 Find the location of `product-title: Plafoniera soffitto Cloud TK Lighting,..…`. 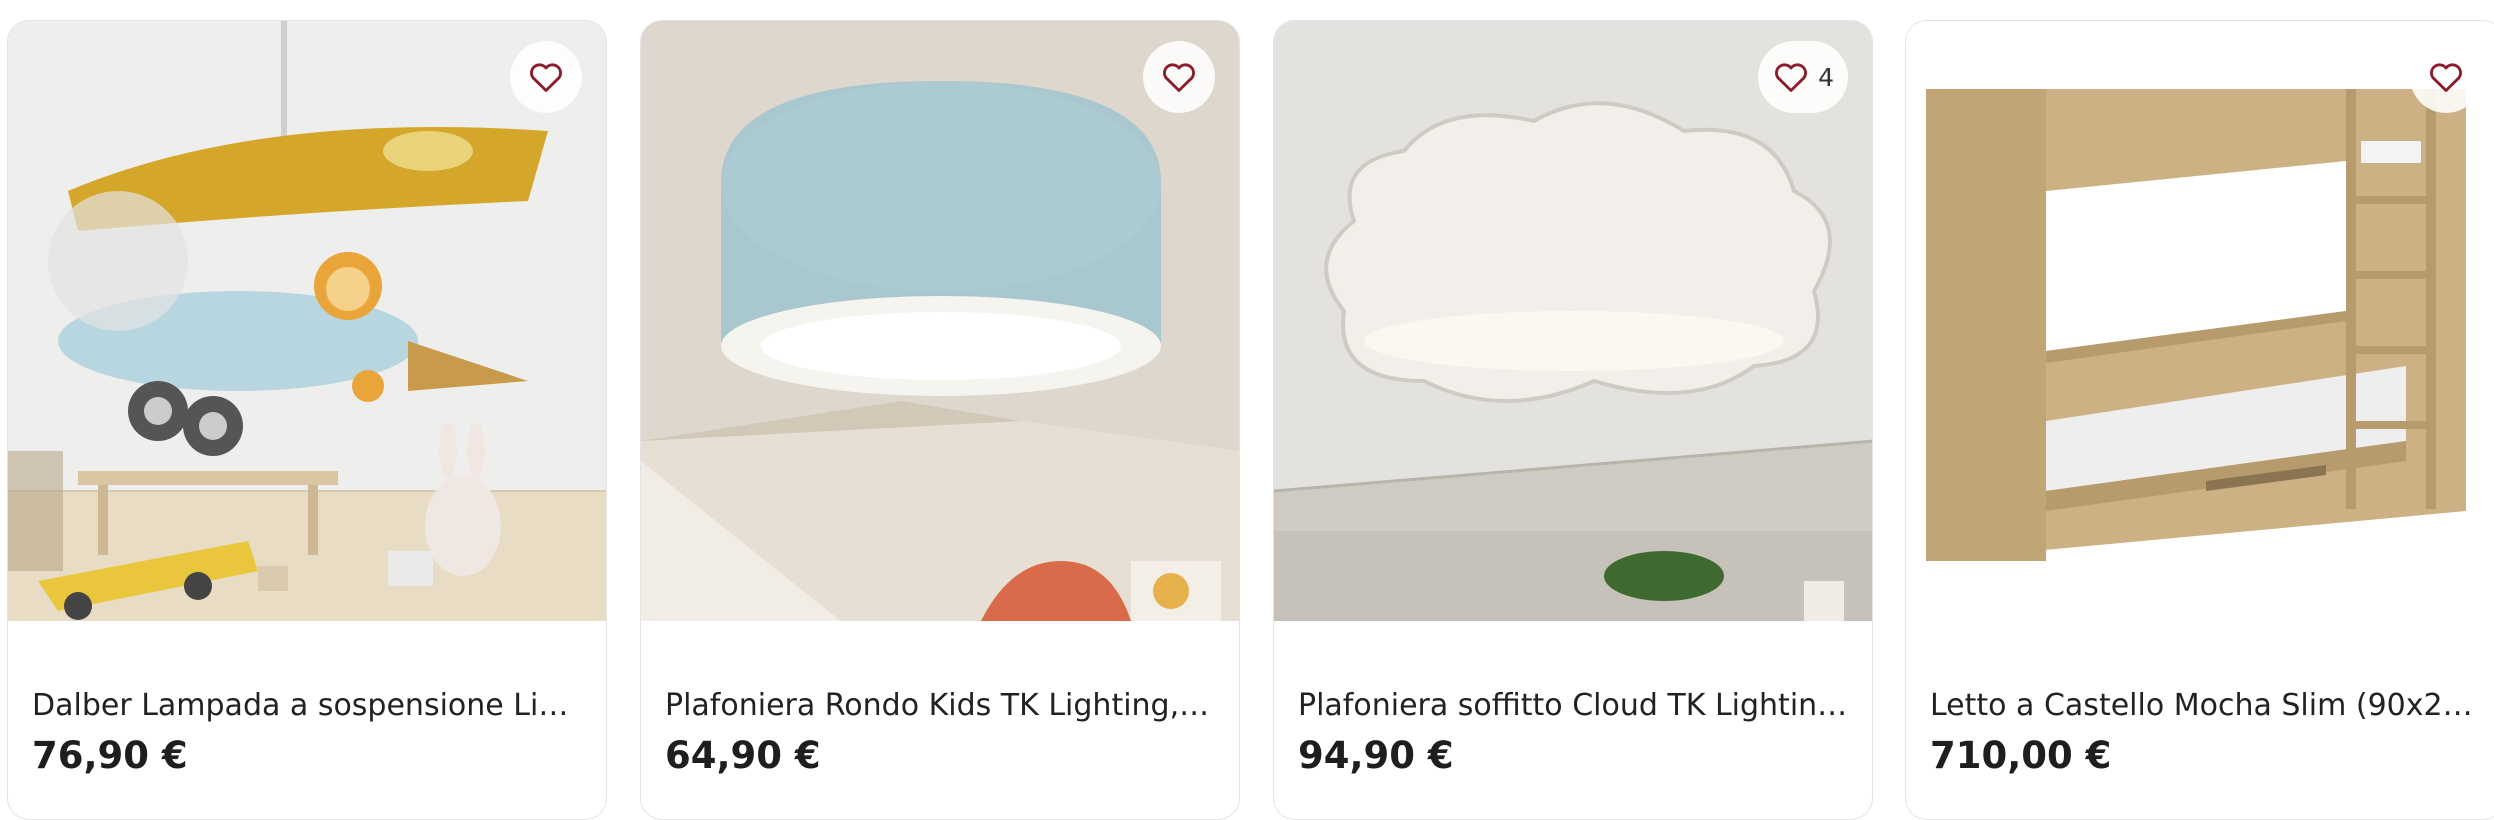

product-title: Plafoniera soffitto Cloud TK Lighting,..… is located at coordinates (1574, 706).